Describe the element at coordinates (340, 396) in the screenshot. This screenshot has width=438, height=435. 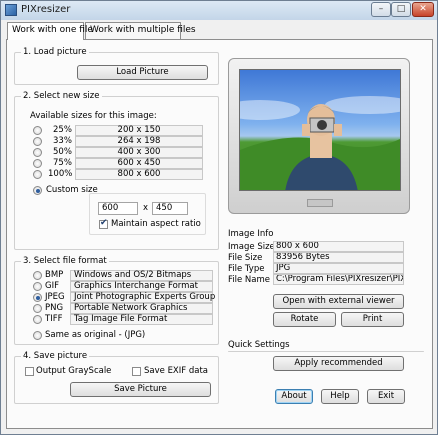
I see `help-button: Help` at that location.